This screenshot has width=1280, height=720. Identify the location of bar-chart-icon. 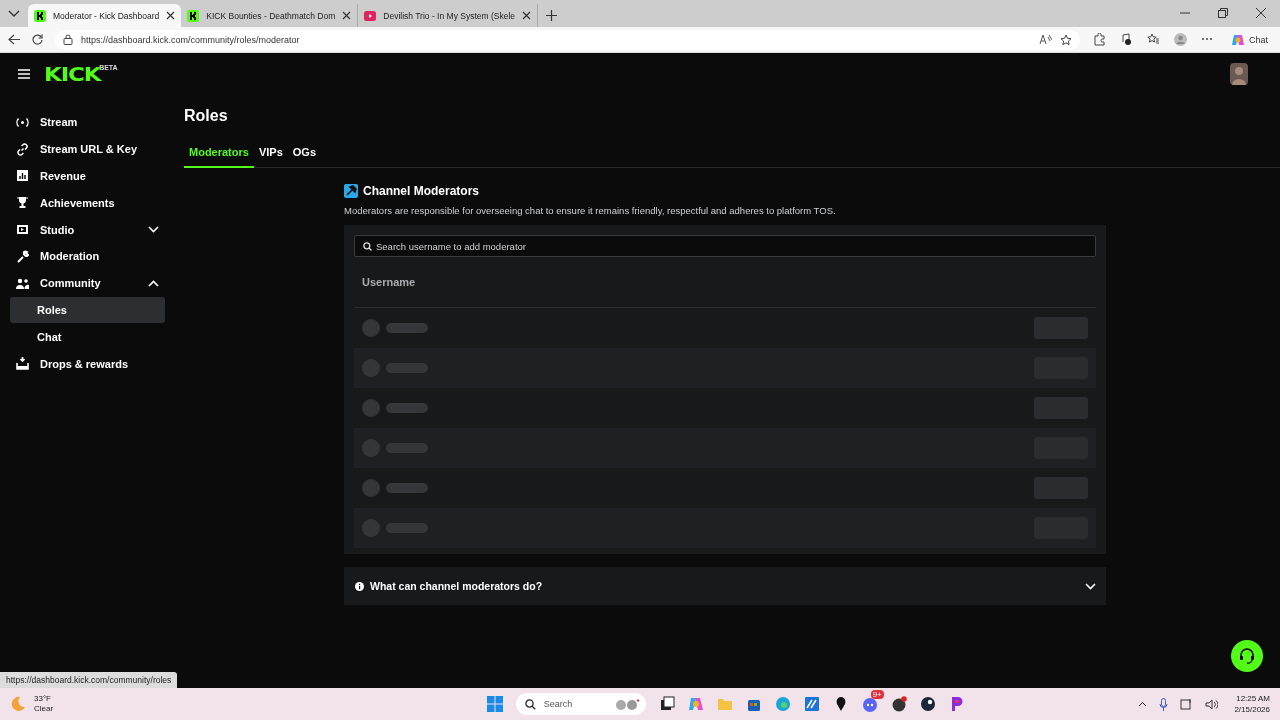
(22, 176).